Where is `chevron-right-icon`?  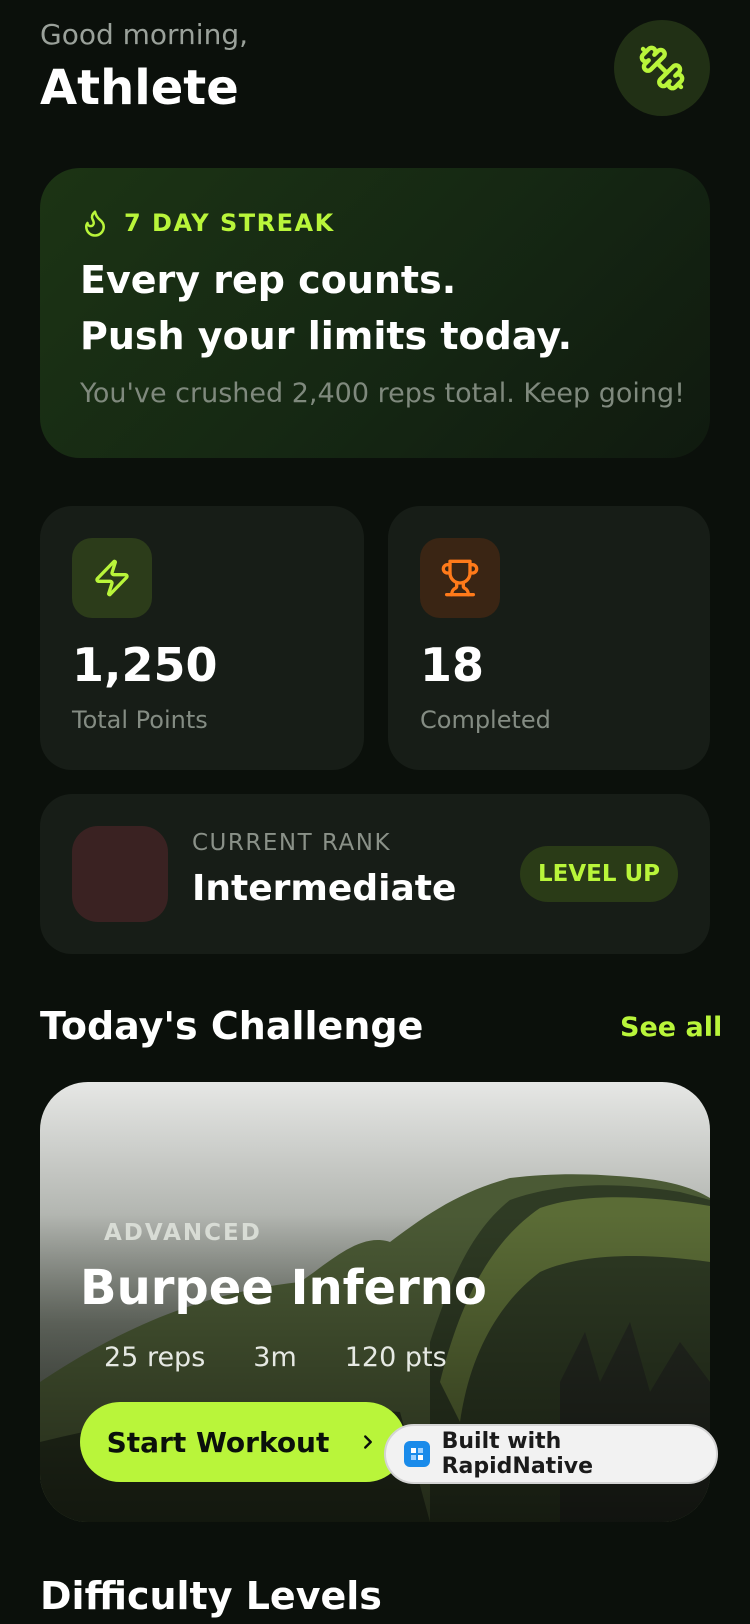 chevron-right-icon is located at coordinates (368, 1442).